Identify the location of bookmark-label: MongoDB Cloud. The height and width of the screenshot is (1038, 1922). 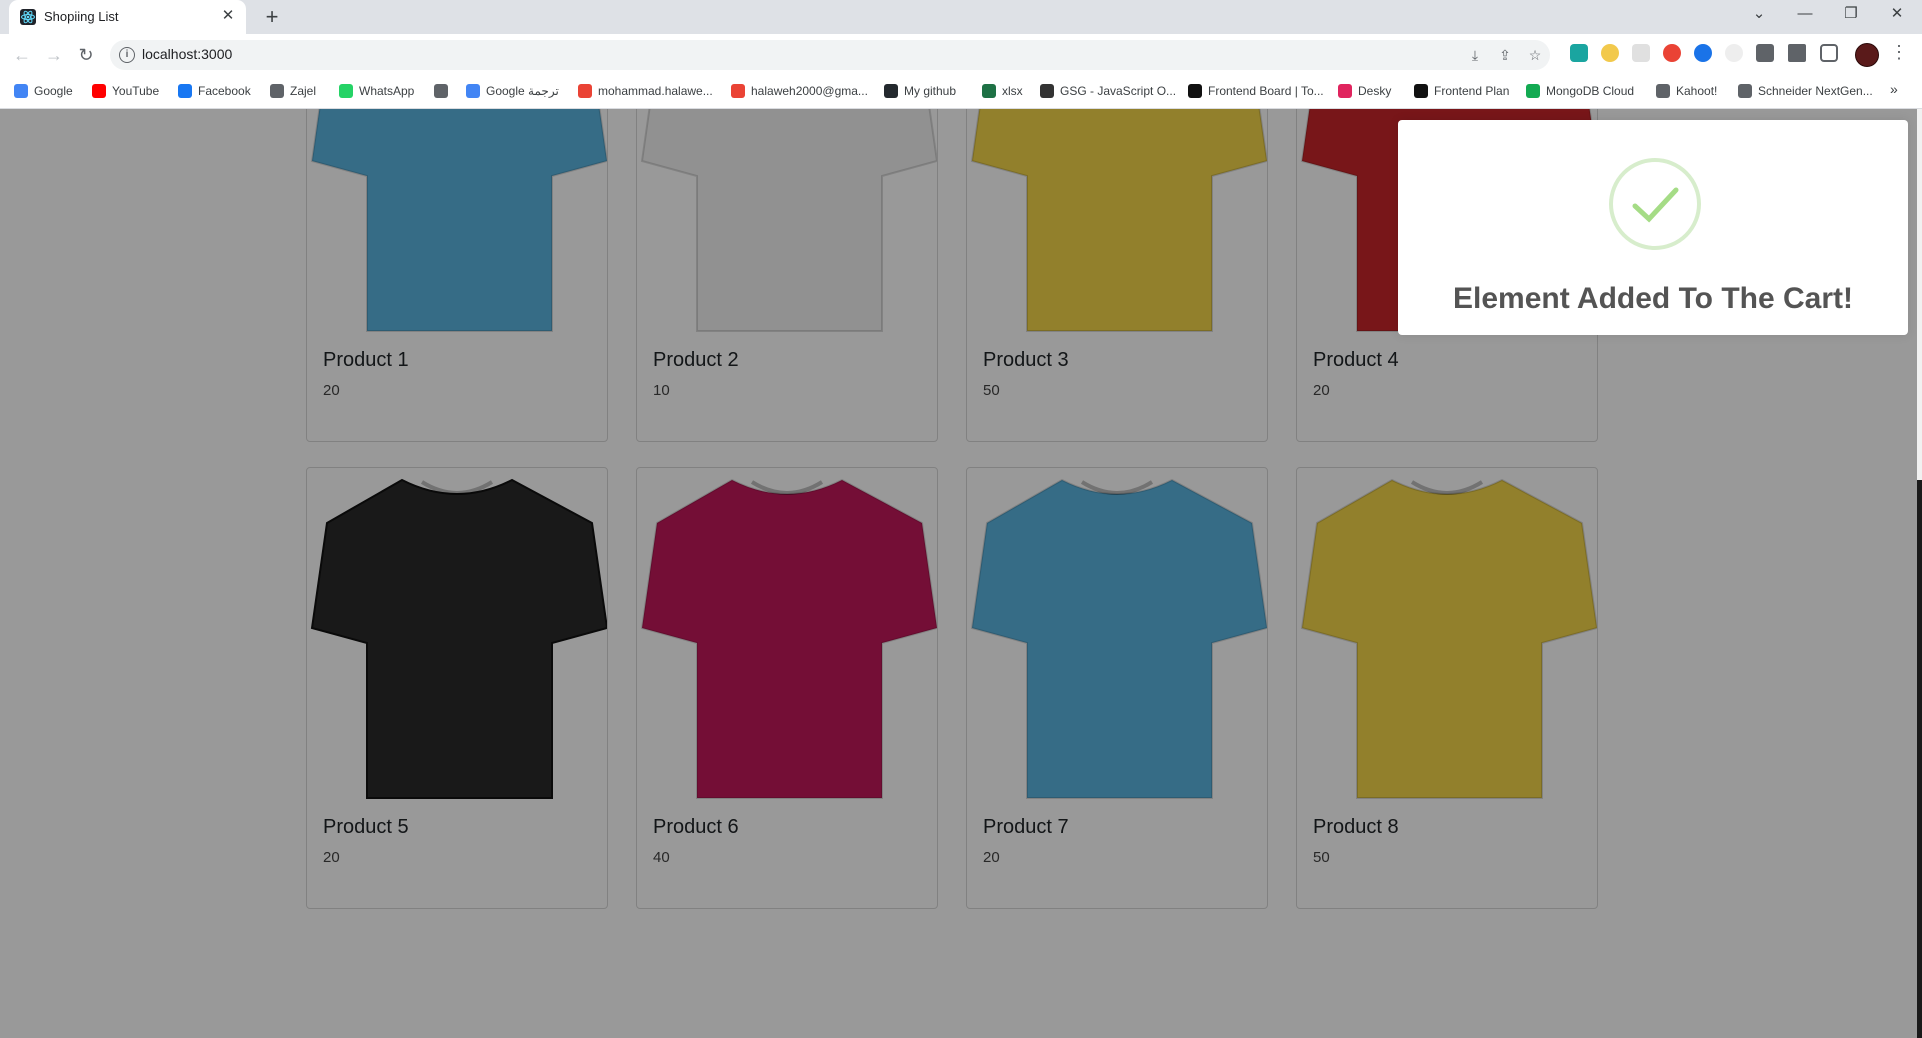
(1590, 91).